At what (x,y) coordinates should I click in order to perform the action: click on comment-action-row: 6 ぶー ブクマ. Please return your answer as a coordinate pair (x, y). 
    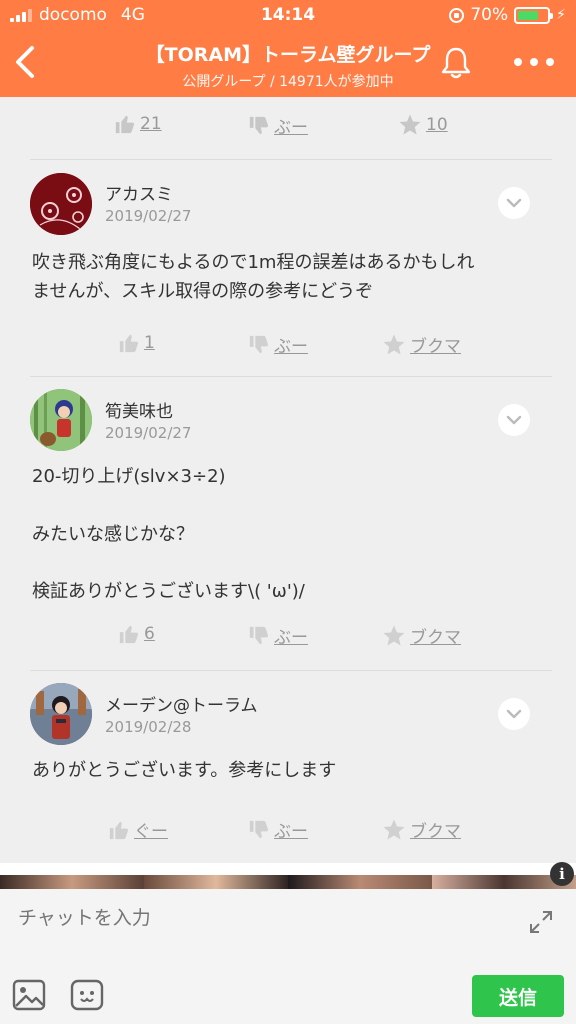
    Looking at the image, I should click on (288, 641).